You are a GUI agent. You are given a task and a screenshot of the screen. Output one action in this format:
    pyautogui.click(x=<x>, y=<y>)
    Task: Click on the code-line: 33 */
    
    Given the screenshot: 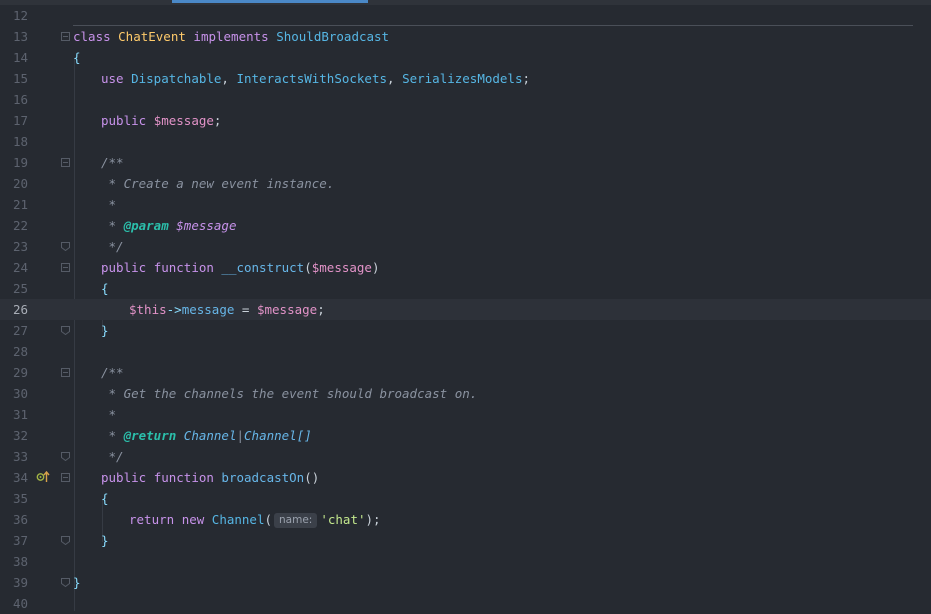 What is the action you would take?
    pyautogui.click(x=465, y=456)
    